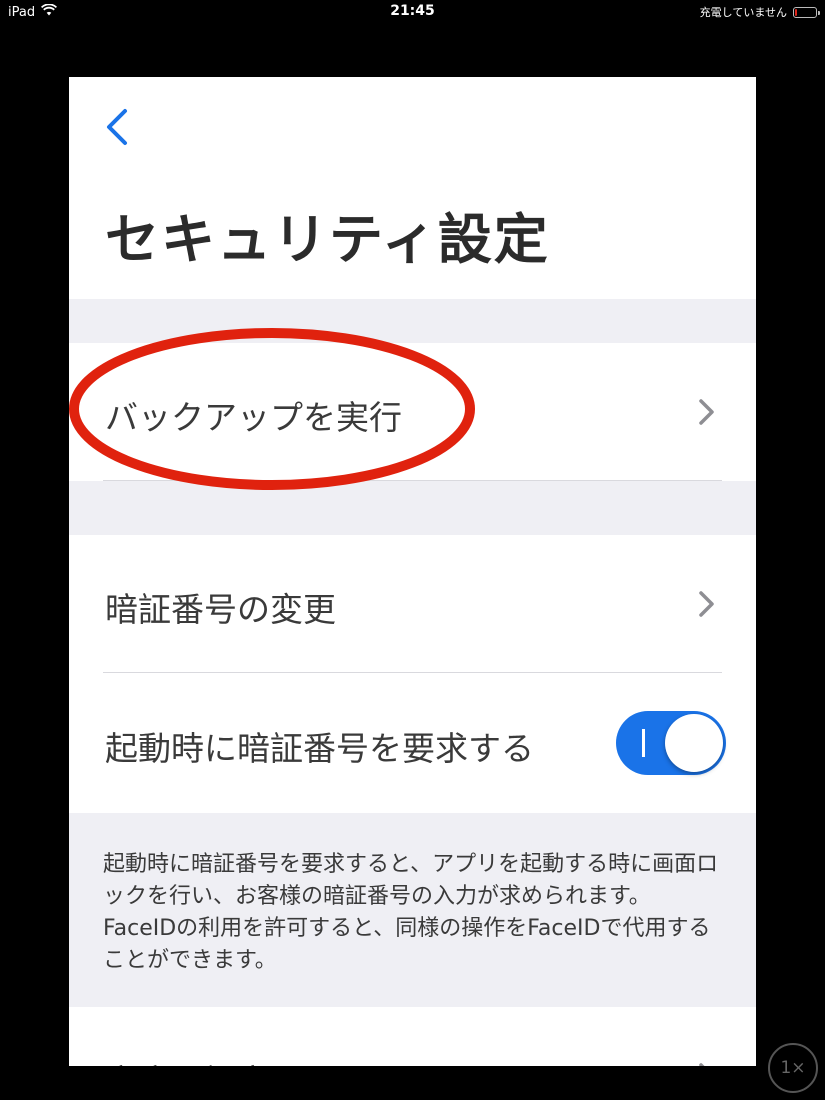 The width and height of the screenshot is (825, 1100). I want to click on backup-row-label: バックアップを実行, so click(253, 417).